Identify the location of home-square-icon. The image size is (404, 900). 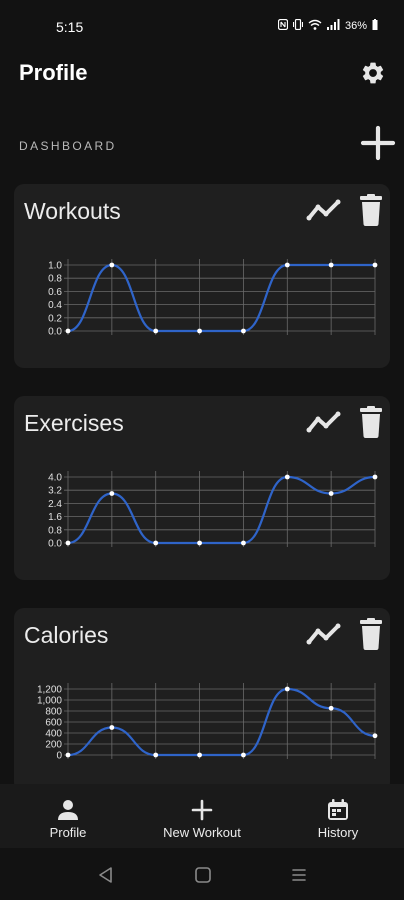
(203, 875).